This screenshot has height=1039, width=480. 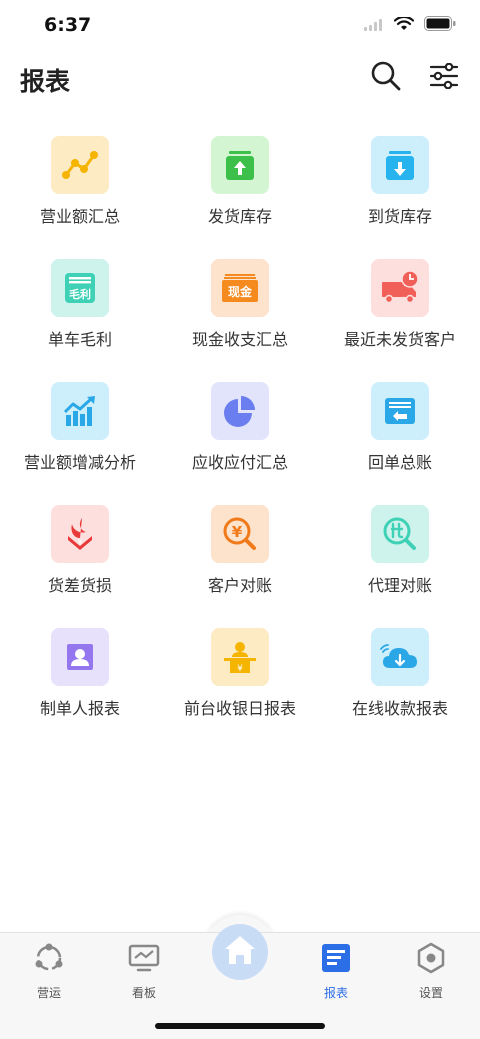 What do you see at coordinates (79, 339) in the screenshot?
I see `report-label: 单车毛利` at bounding box center [79, 339].